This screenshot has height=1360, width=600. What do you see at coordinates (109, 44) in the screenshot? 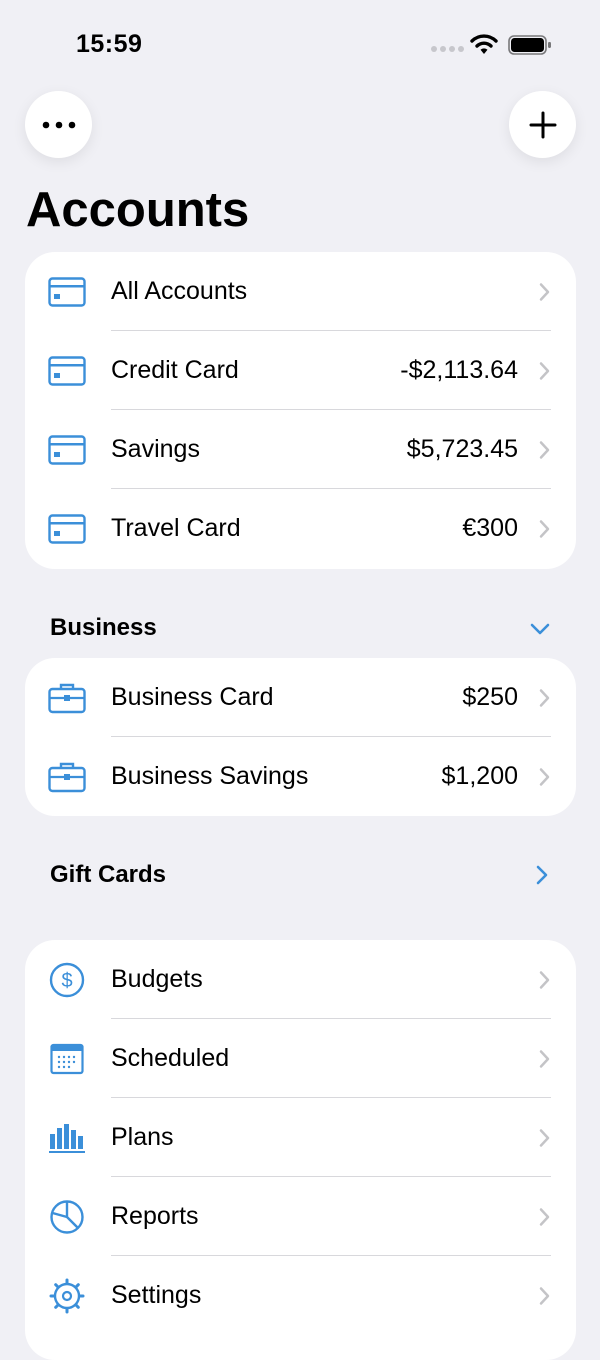
I see `status-time: 15:59` at bounding box center [109, 44].